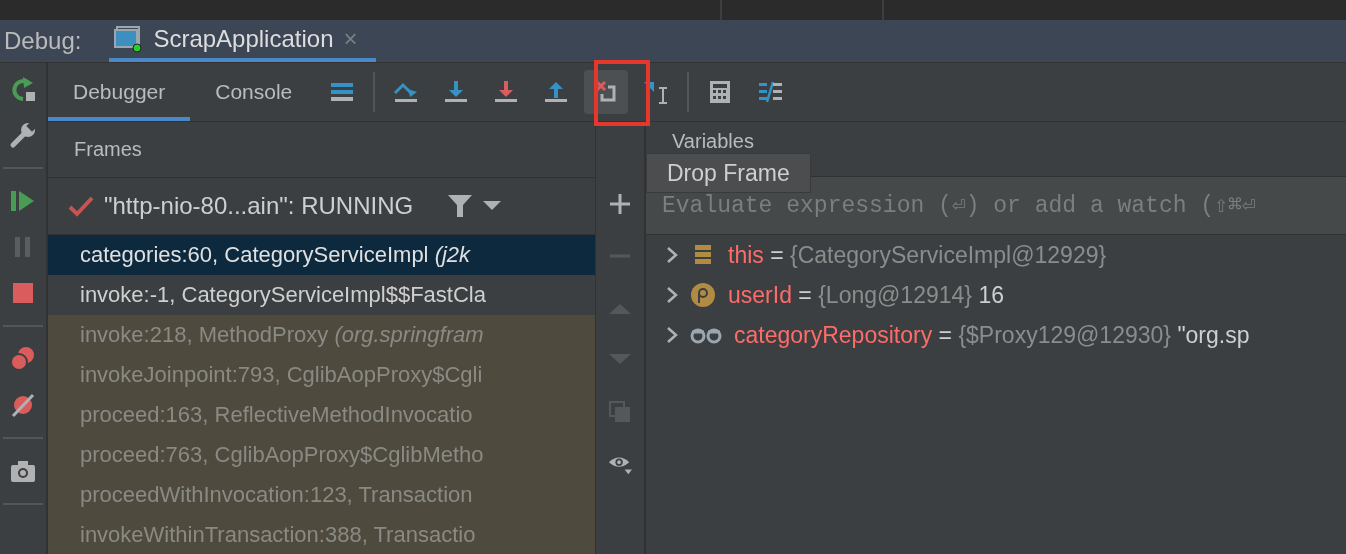 The height and width of the screenshot is (554, 1346). I want to click on drop-frame-icon, so click(606, 92).